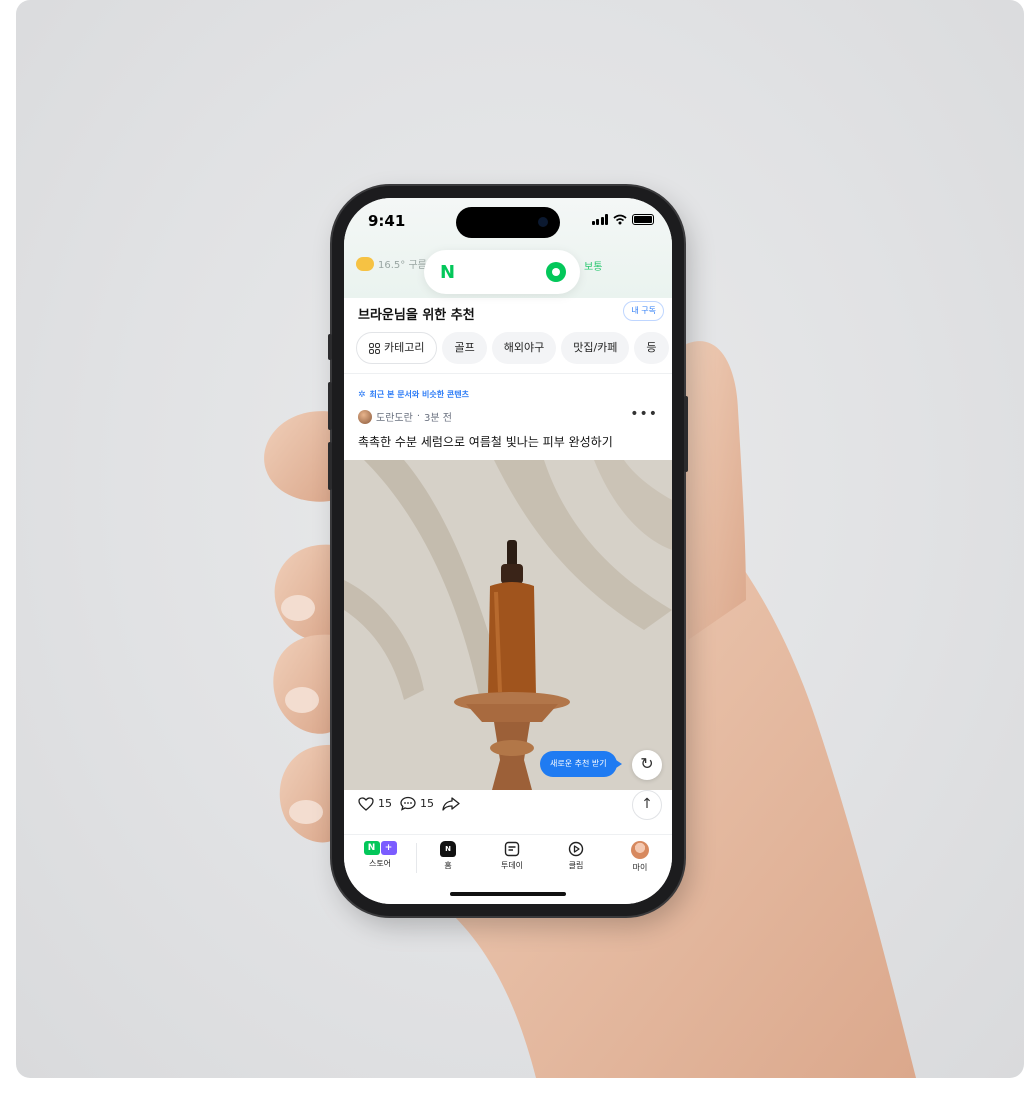 The height and width of the screenshot is (1106, 1036). I want to click on clip-icon, so click(576, 849).